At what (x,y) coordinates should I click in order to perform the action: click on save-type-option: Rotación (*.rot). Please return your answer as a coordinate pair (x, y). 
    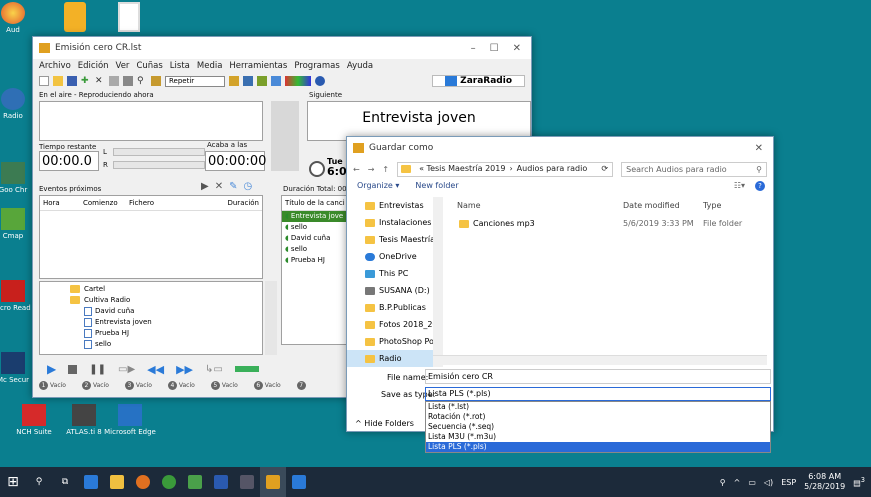
    Looking at the image, I should click on (598, 417).